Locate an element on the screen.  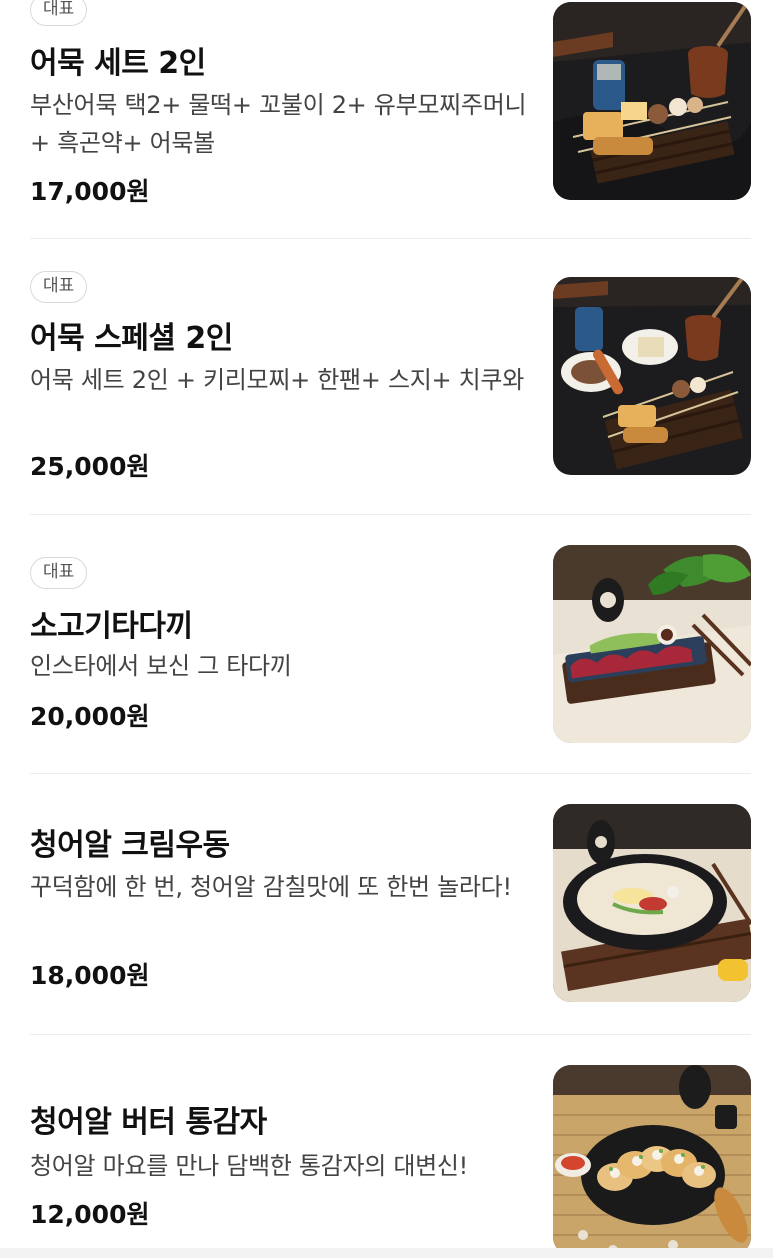
menu-item-name: 어묵 세트 2인 is located at coordinates (118, 63).